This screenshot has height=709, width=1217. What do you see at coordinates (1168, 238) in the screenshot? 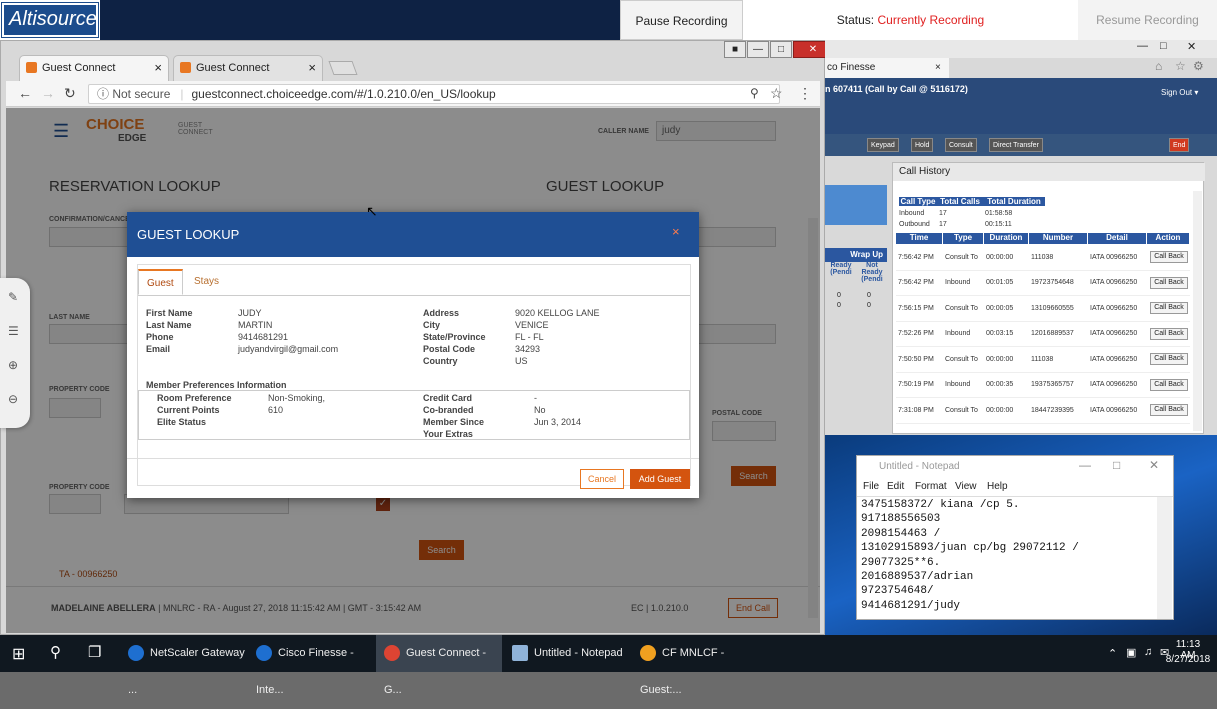
I see `col-action: Action` at bounding box center [1168, 238].